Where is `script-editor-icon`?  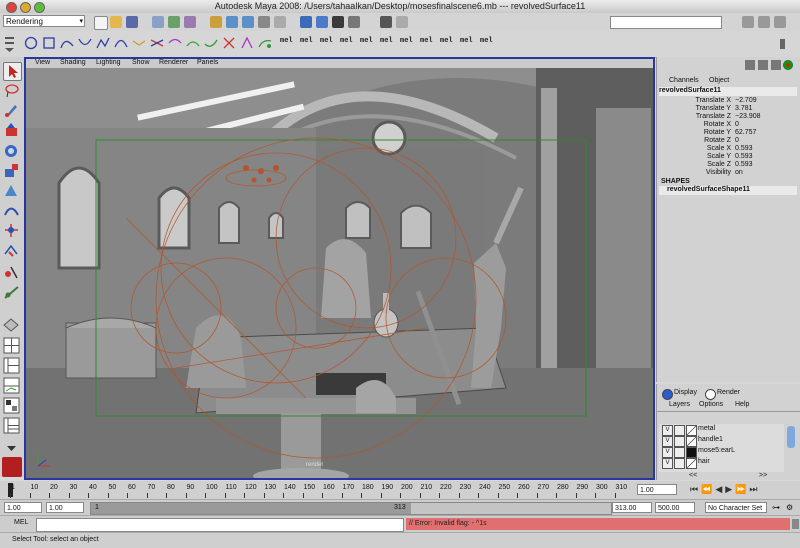 script-editor-icon is located at coordinates (795, 524).